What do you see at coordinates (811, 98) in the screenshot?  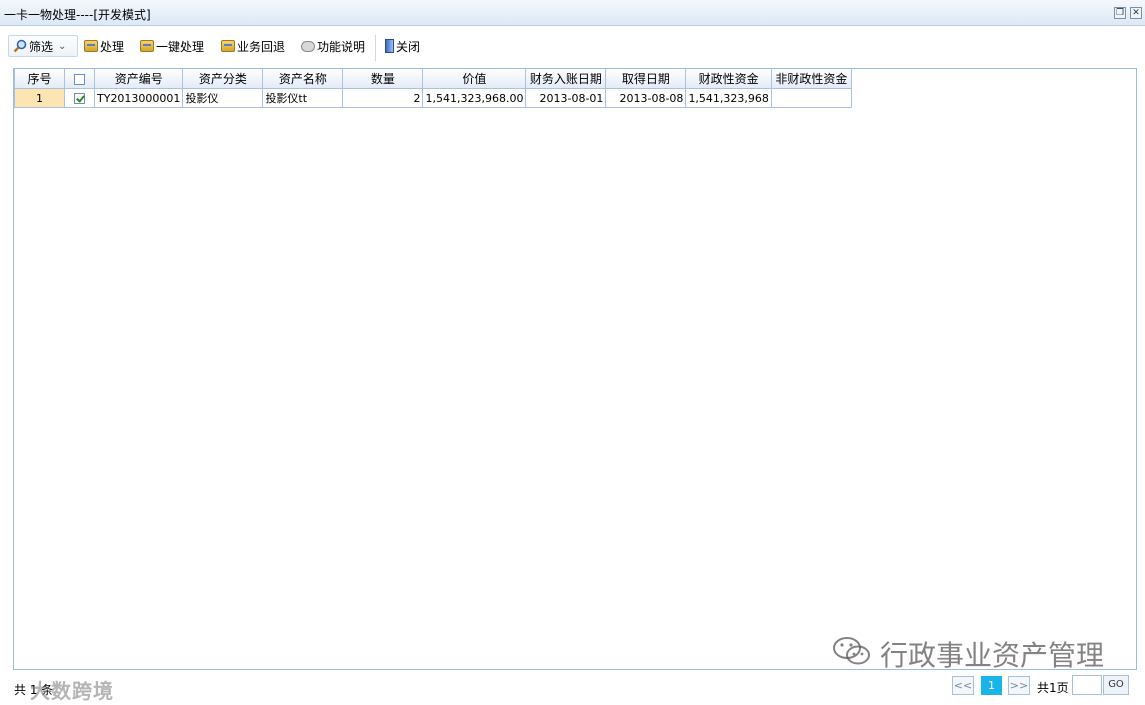 I see `nonfiscal-cell` at bounding box center [811, 98].